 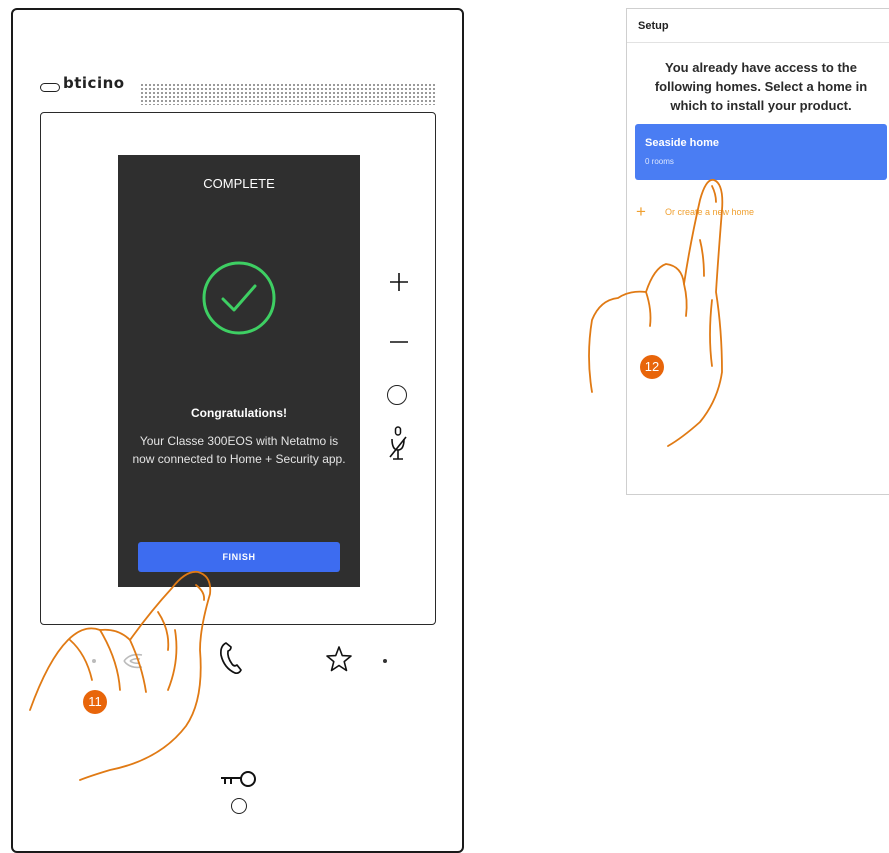 What do you see at coordinates (652, 367) in the screenshot?
I see `step-badge: 12` at bounding box center [652, 367].